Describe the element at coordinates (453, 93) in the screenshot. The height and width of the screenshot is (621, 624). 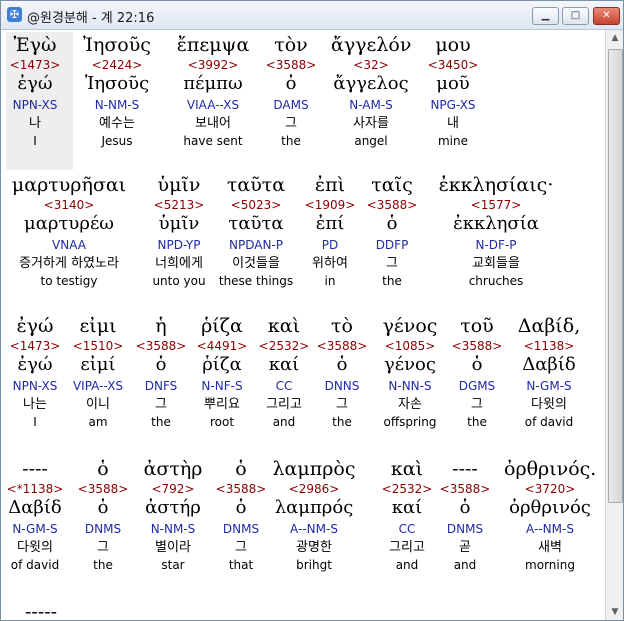
I see `word-column: μου <3450> μοῦ NPG-XS 내 mine` at that location.